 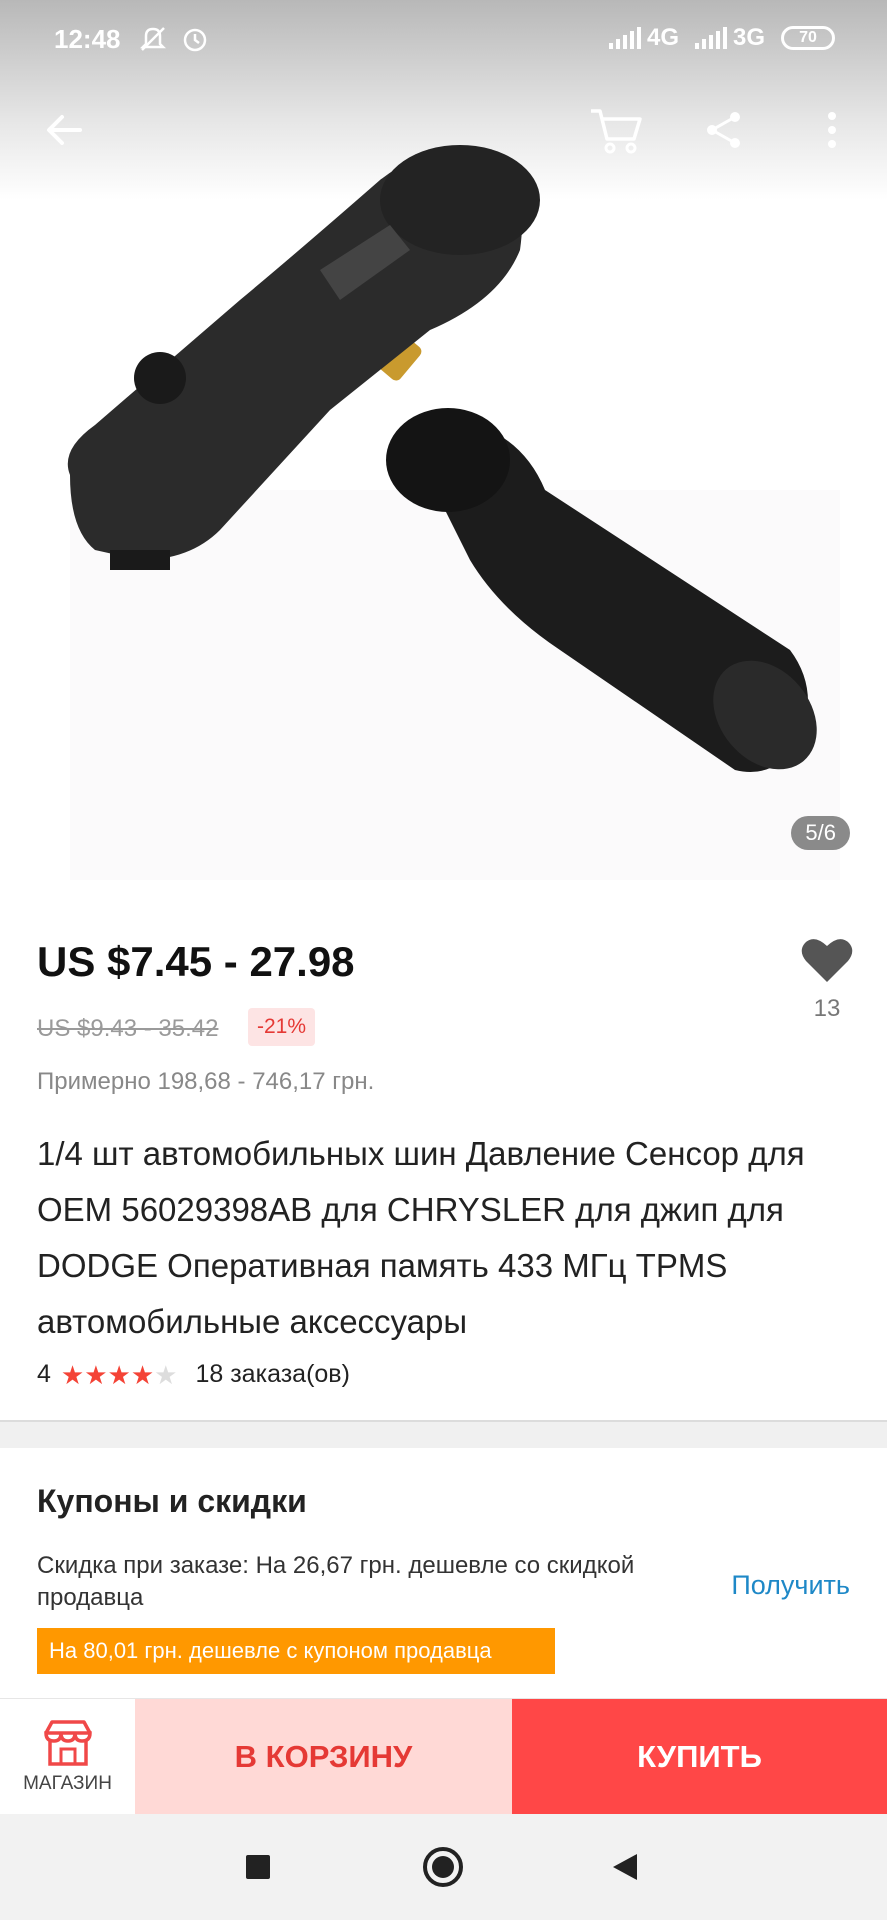 I want to click on rating-stars: ★ ★ ★ ★ ★, so click(x=119, y=1375).